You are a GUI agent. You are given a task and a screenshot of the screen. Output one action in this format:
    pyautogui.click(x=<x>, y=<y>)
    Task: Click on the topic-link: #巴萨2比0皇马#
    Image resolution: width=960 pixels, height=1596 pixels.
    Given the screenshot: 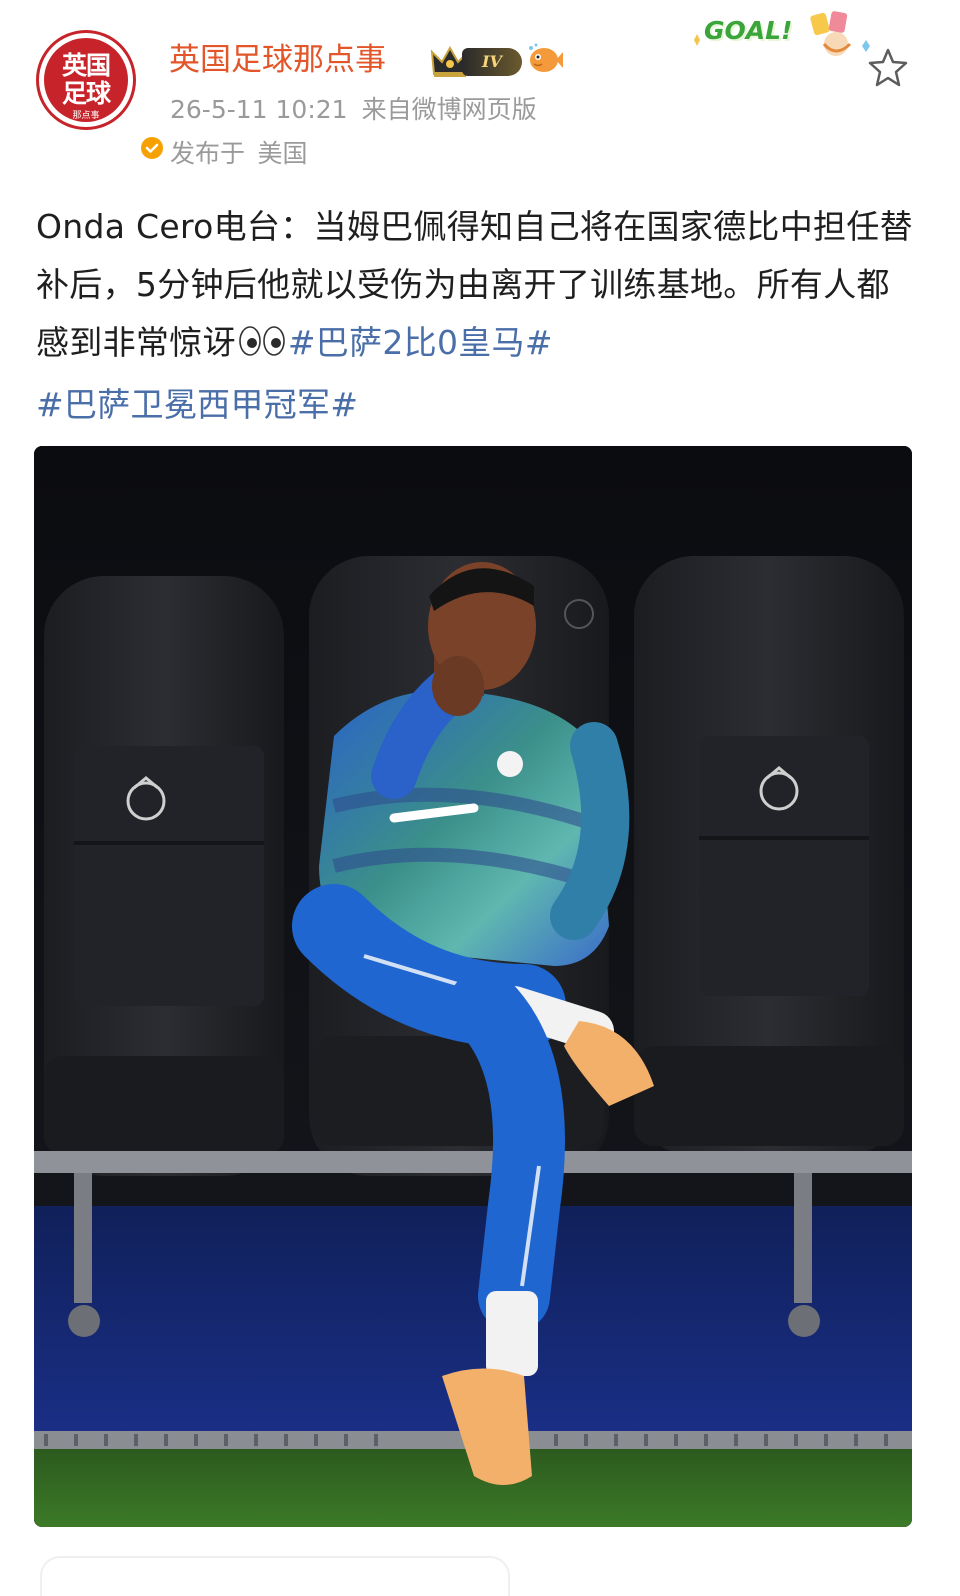 What is the action you would take?
    pyautogui.click(x=420, y=342)
    